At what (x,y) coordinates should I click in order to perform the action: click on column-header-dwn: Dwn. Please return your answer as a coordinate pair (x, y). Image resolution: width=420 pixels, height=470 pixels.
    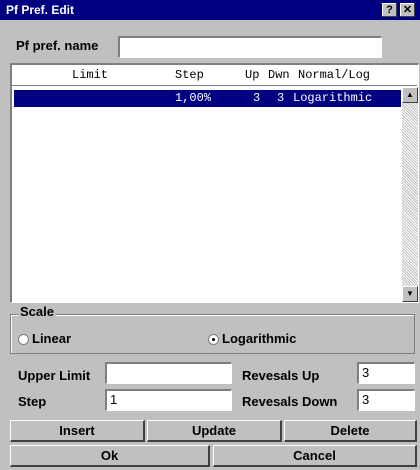
    Looking at the image, I should click on (279, 75).